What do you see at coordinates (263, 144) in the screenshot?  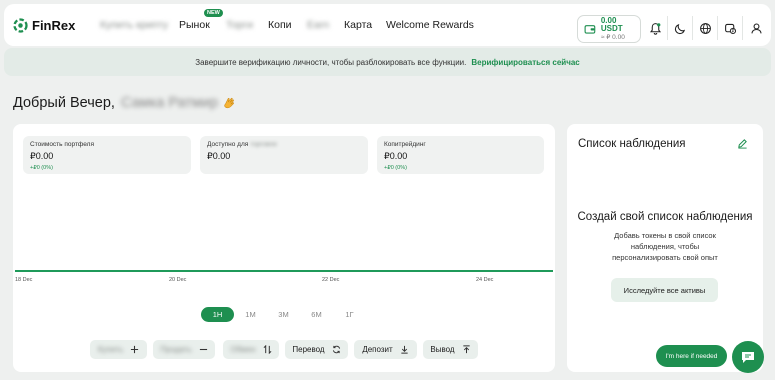 I see `stat-label-suffix: торговли` at bounding box center [263, 144].